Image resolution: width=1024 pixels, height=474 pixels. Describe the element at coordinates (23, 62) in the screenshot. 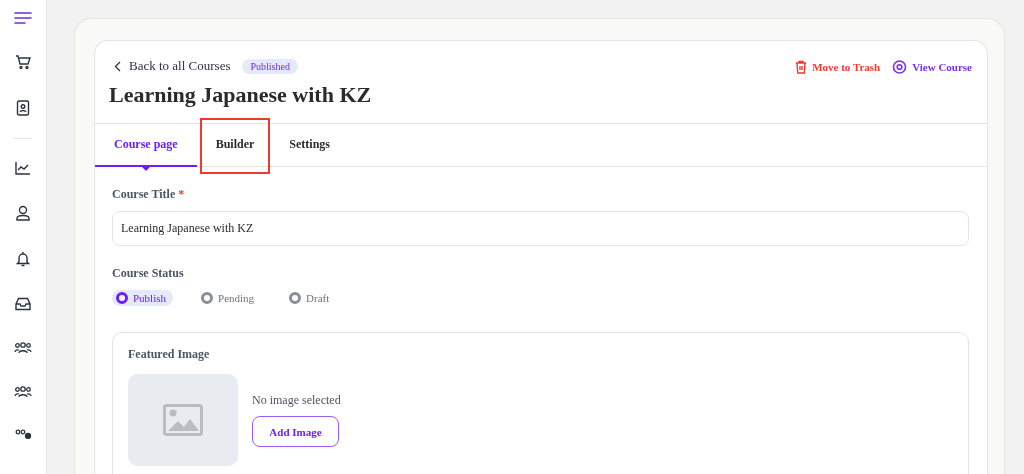

I see `cart-icon` at that location.